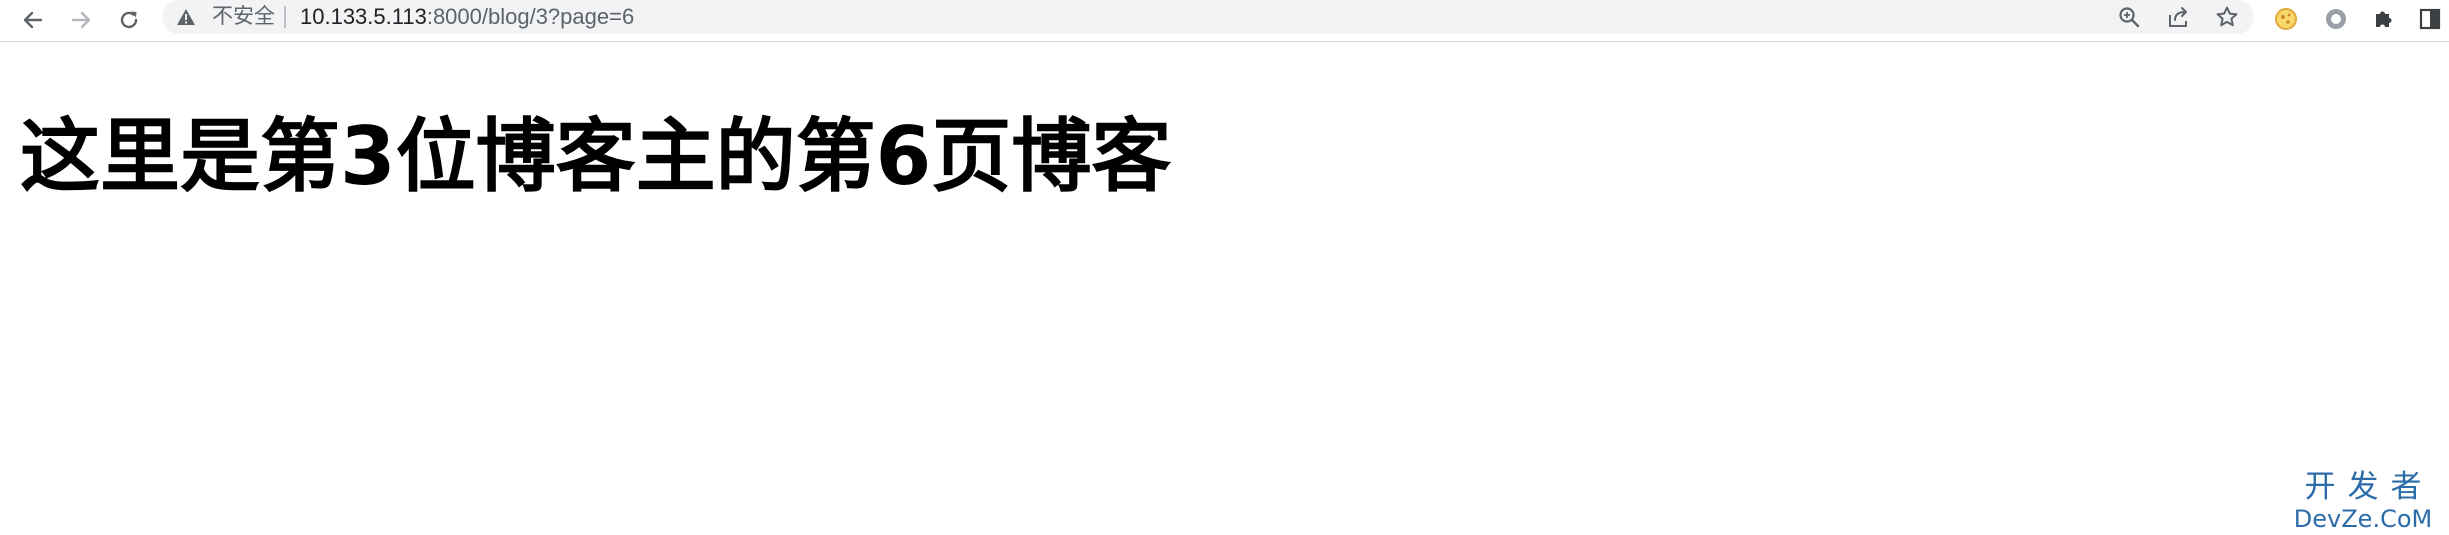 The height and width of the screenshot is (535, 2449). I want to click on omnibox-separator, so click(285, 17).